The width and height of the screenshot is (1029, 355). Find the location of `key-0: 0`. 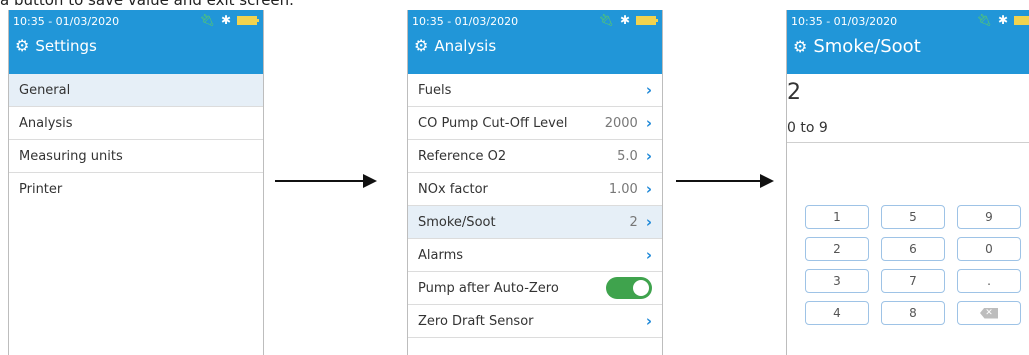

key-0: 0 is located at coordinates (989, 249).